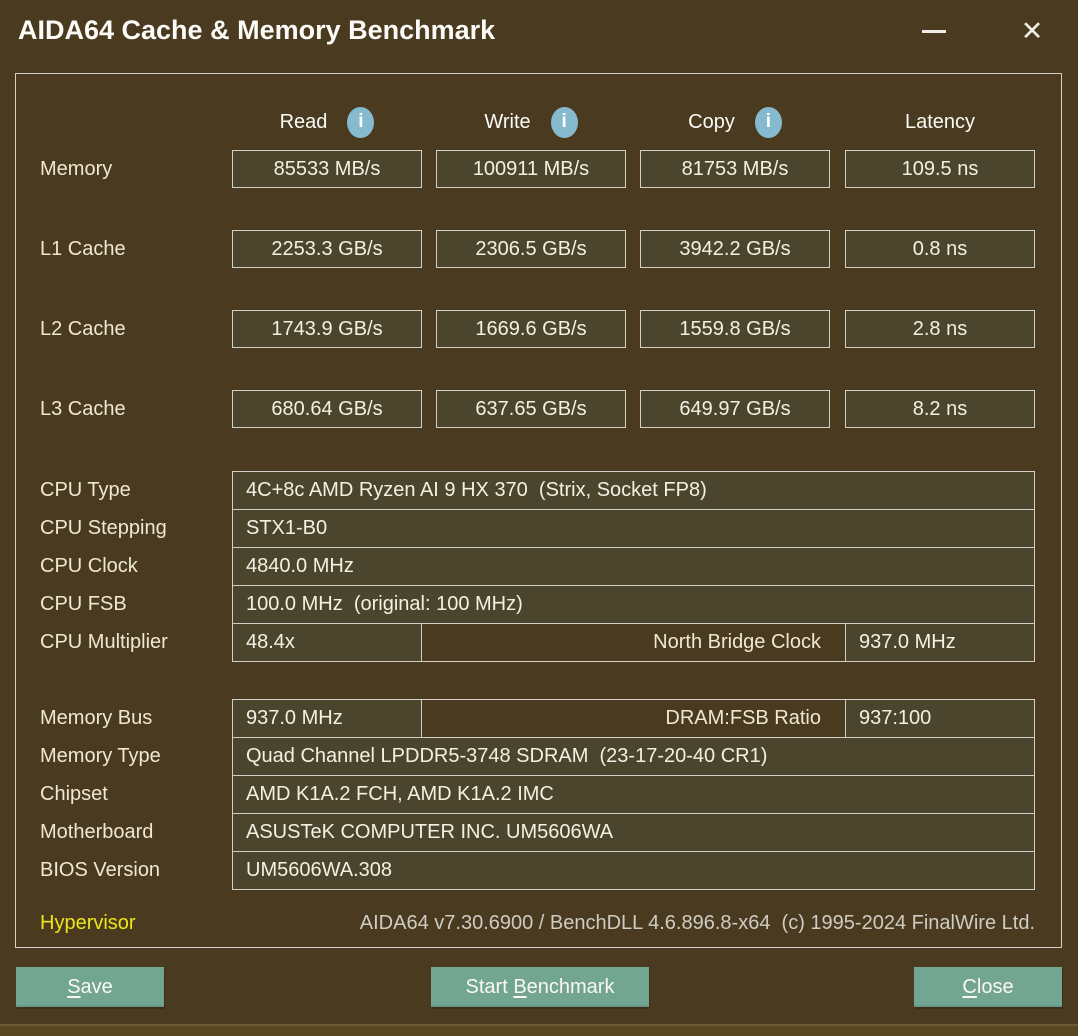 The width and height of the screenshot is (1078, 1036). I want to click on column-header-write: Write i, so click(531, 122).